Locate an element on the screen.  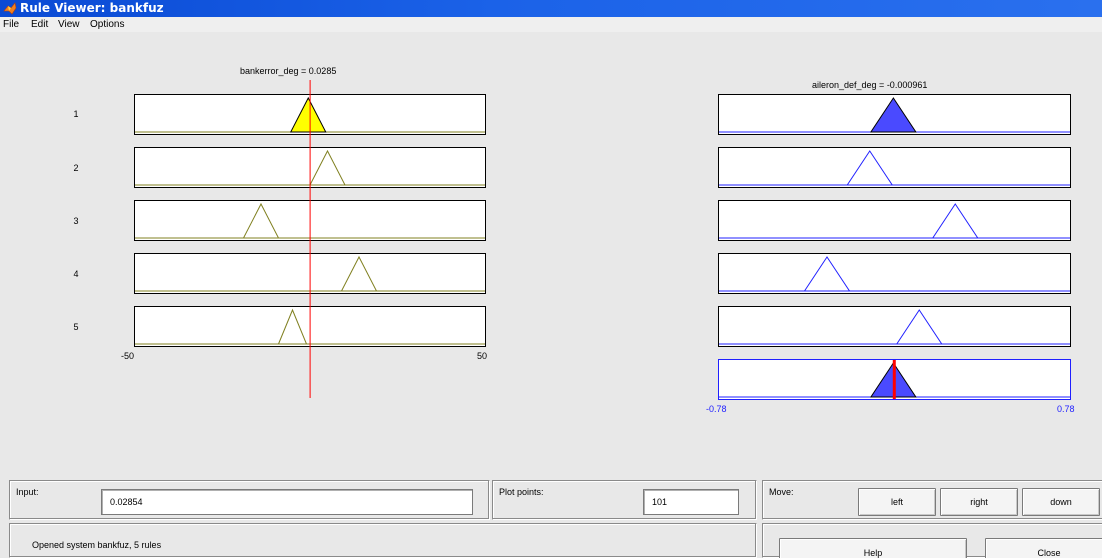
output-mf-triangle-2-svg is located at coordinates (894, 168).